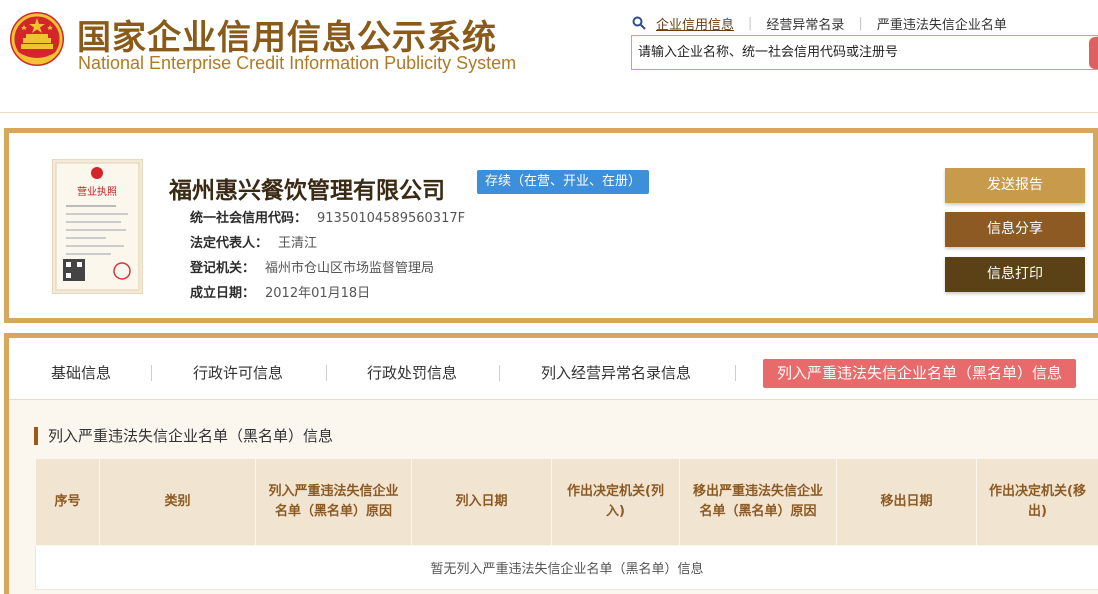 The width and height of the screenshot is (1098, 594). I want to click on column-header: 作出决定机关(移出), so click(1037, 502).